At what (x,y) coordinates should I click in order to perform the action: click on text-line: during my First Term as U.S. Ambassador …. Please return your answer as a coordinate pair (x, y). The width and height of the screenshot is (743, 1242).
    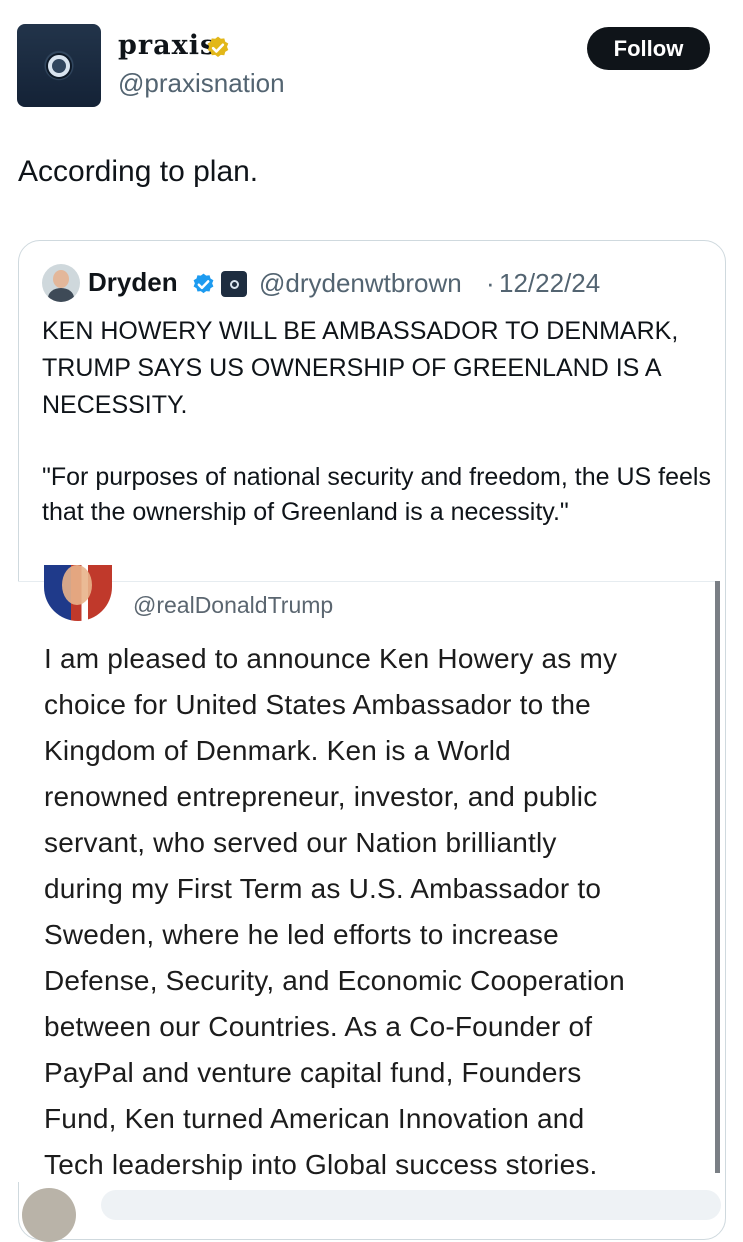
    Looking at the image, I should click on (323, 888).